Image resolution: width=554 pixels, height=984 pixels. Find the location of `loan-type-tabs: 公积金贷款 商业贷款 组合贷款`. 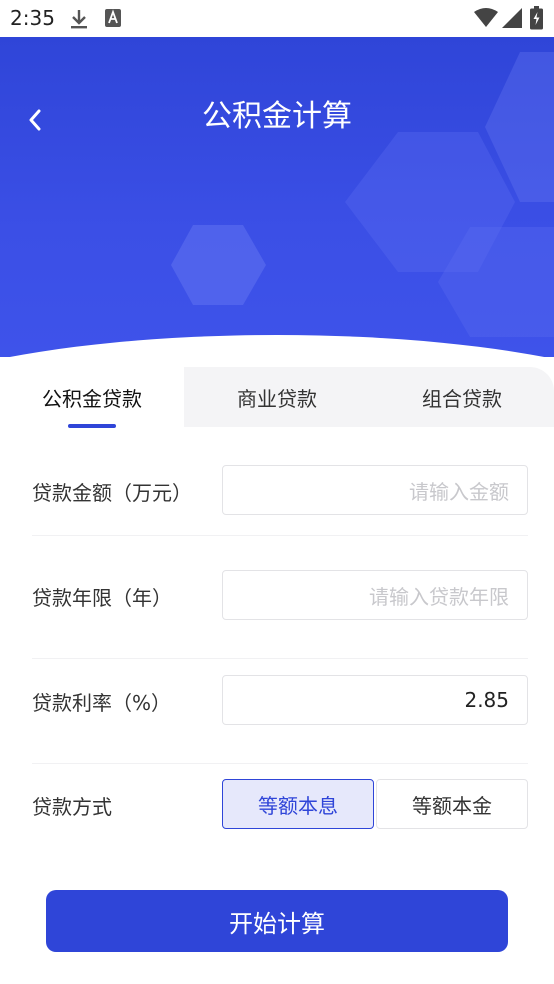

loan-type-tabs: 公积金贷款 商业贷款 组合贷款 is located at coordinates (277, 397).